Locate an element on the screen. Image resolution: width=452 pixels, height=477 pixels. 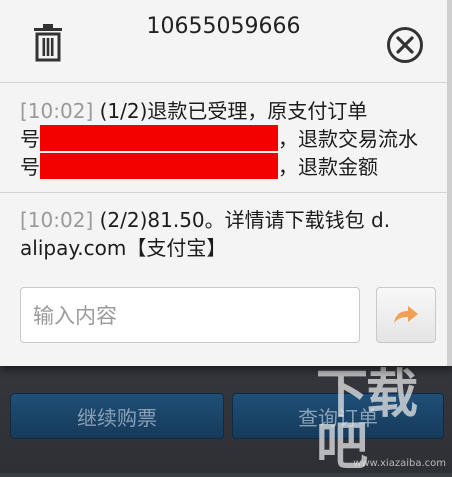
message-text: ，退款交易流水 is located at coordinates (348, 139).